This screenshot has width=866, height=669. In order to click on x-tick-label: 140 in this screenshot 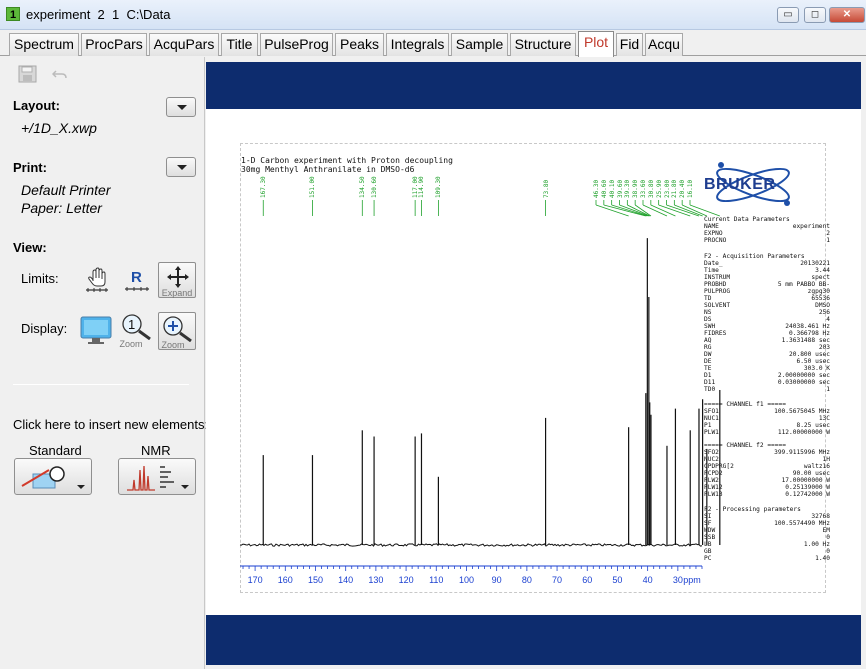, I will do `click(346, 580)`.